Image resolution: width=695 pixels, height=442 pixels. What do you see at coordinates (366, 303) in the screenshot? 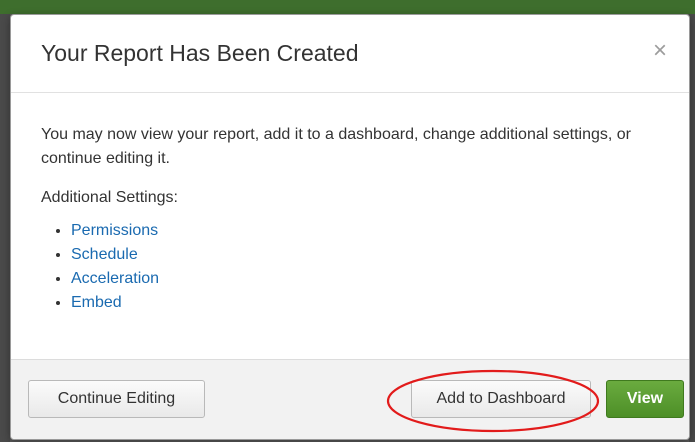
I see `list-item: Embed` at bounding box center [366, 303].